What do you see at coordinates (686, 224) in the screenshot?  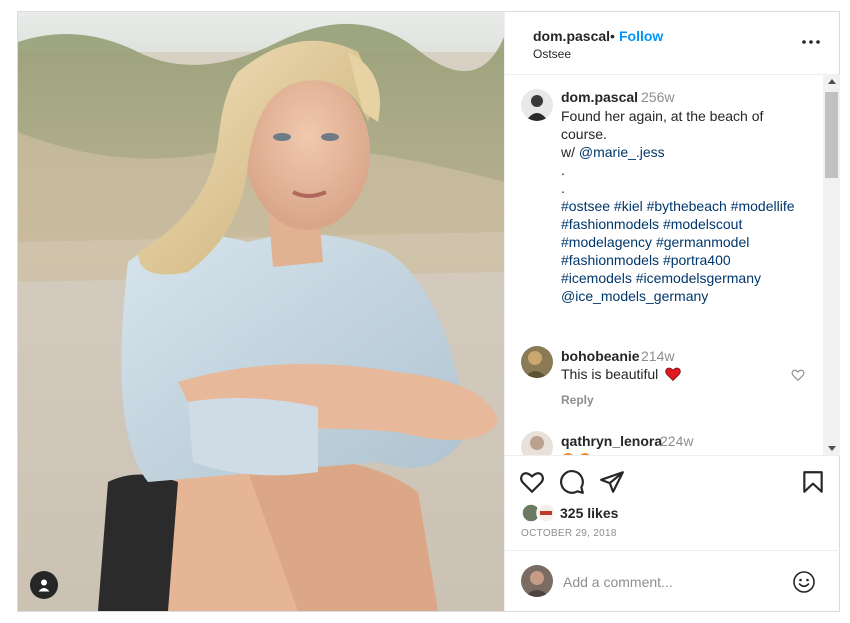 I see `caption-hashtags: #fashionmodels #modelscout` at bounding box center [686, 224].